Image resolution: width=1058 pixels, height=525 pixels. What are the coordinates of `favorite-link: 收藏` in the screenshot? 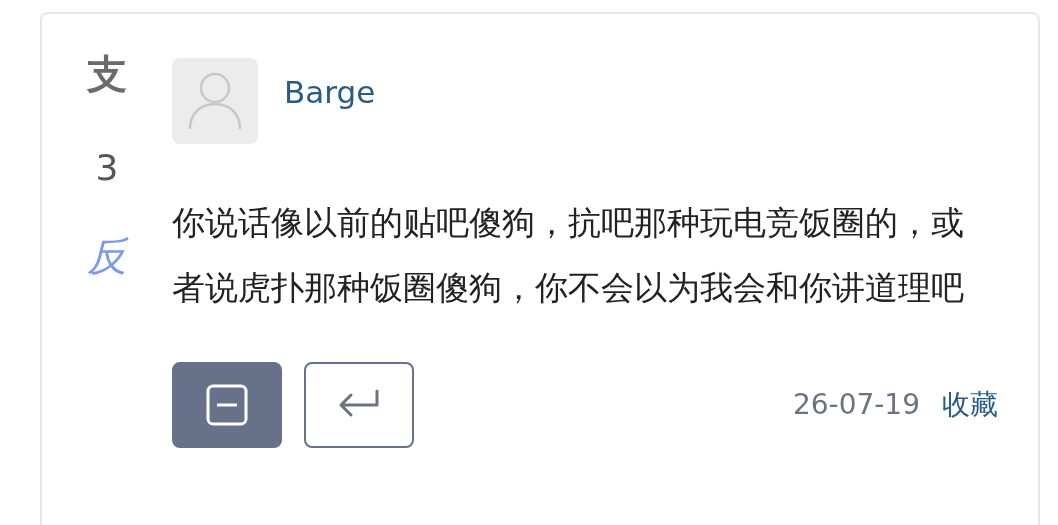 It's located at (970, 405).